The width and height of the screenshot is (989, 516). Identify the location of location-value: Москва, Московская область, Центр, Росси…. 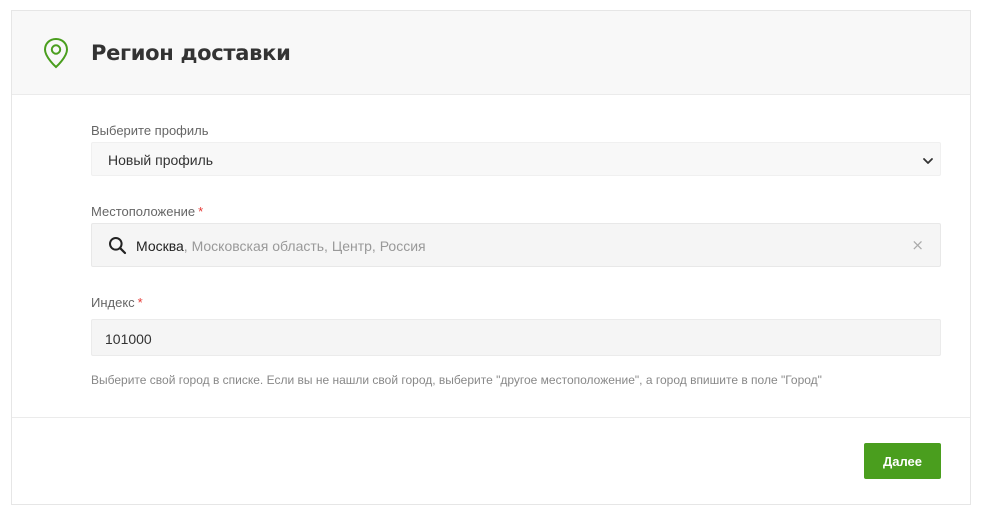
(281, 246).